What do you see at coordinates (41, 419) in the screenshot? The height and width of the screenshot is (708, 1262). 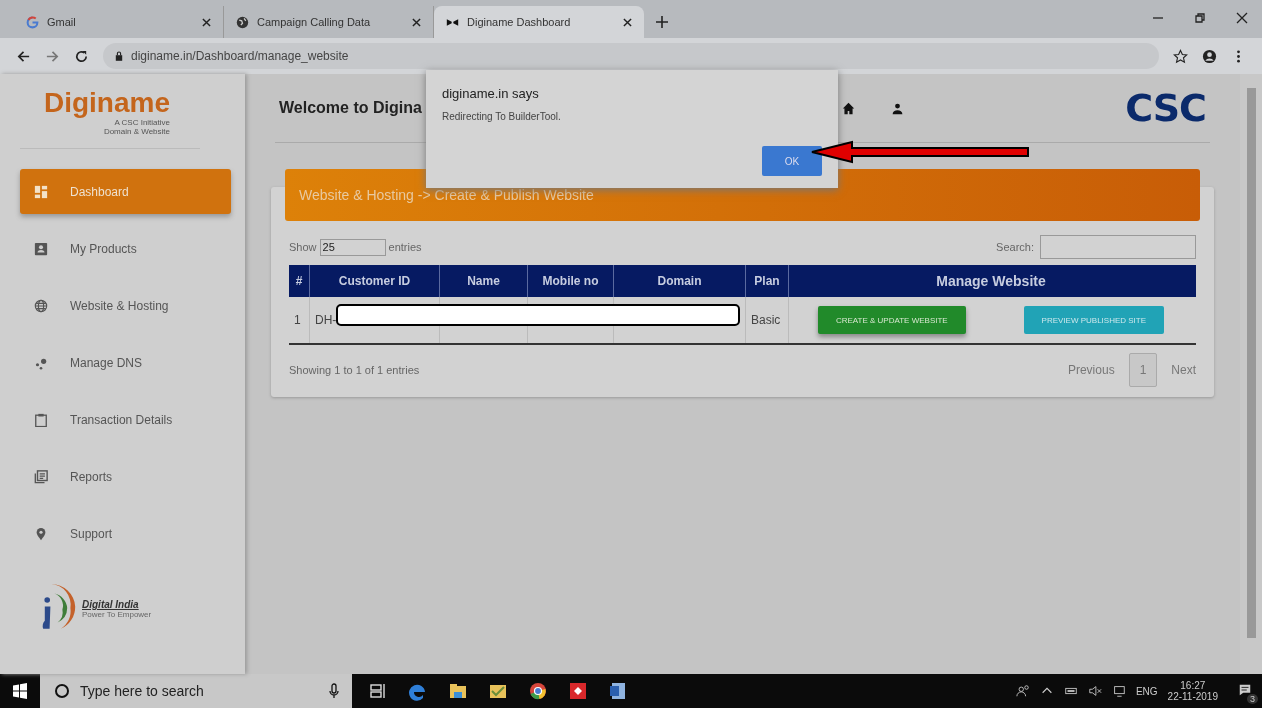 I see `clipboard-icon` at bounding box center [41, 419].